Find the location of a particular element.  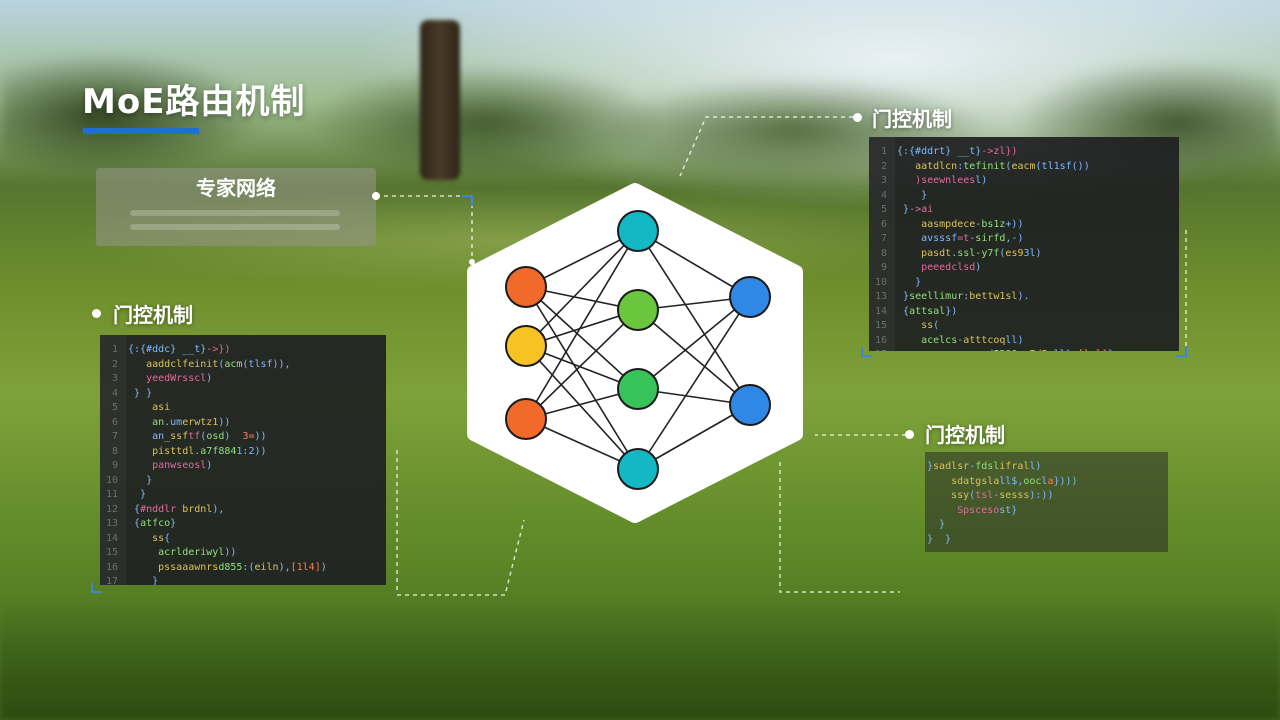

neural-network-icon is located at coordinates (635, 353).